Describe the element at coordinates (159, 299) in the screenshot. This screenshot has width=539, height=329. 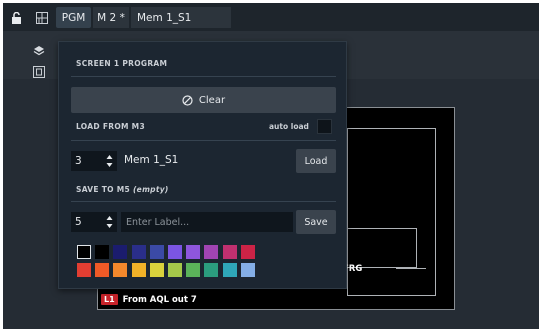
I see `source-text: From AQL out 7` at that location.